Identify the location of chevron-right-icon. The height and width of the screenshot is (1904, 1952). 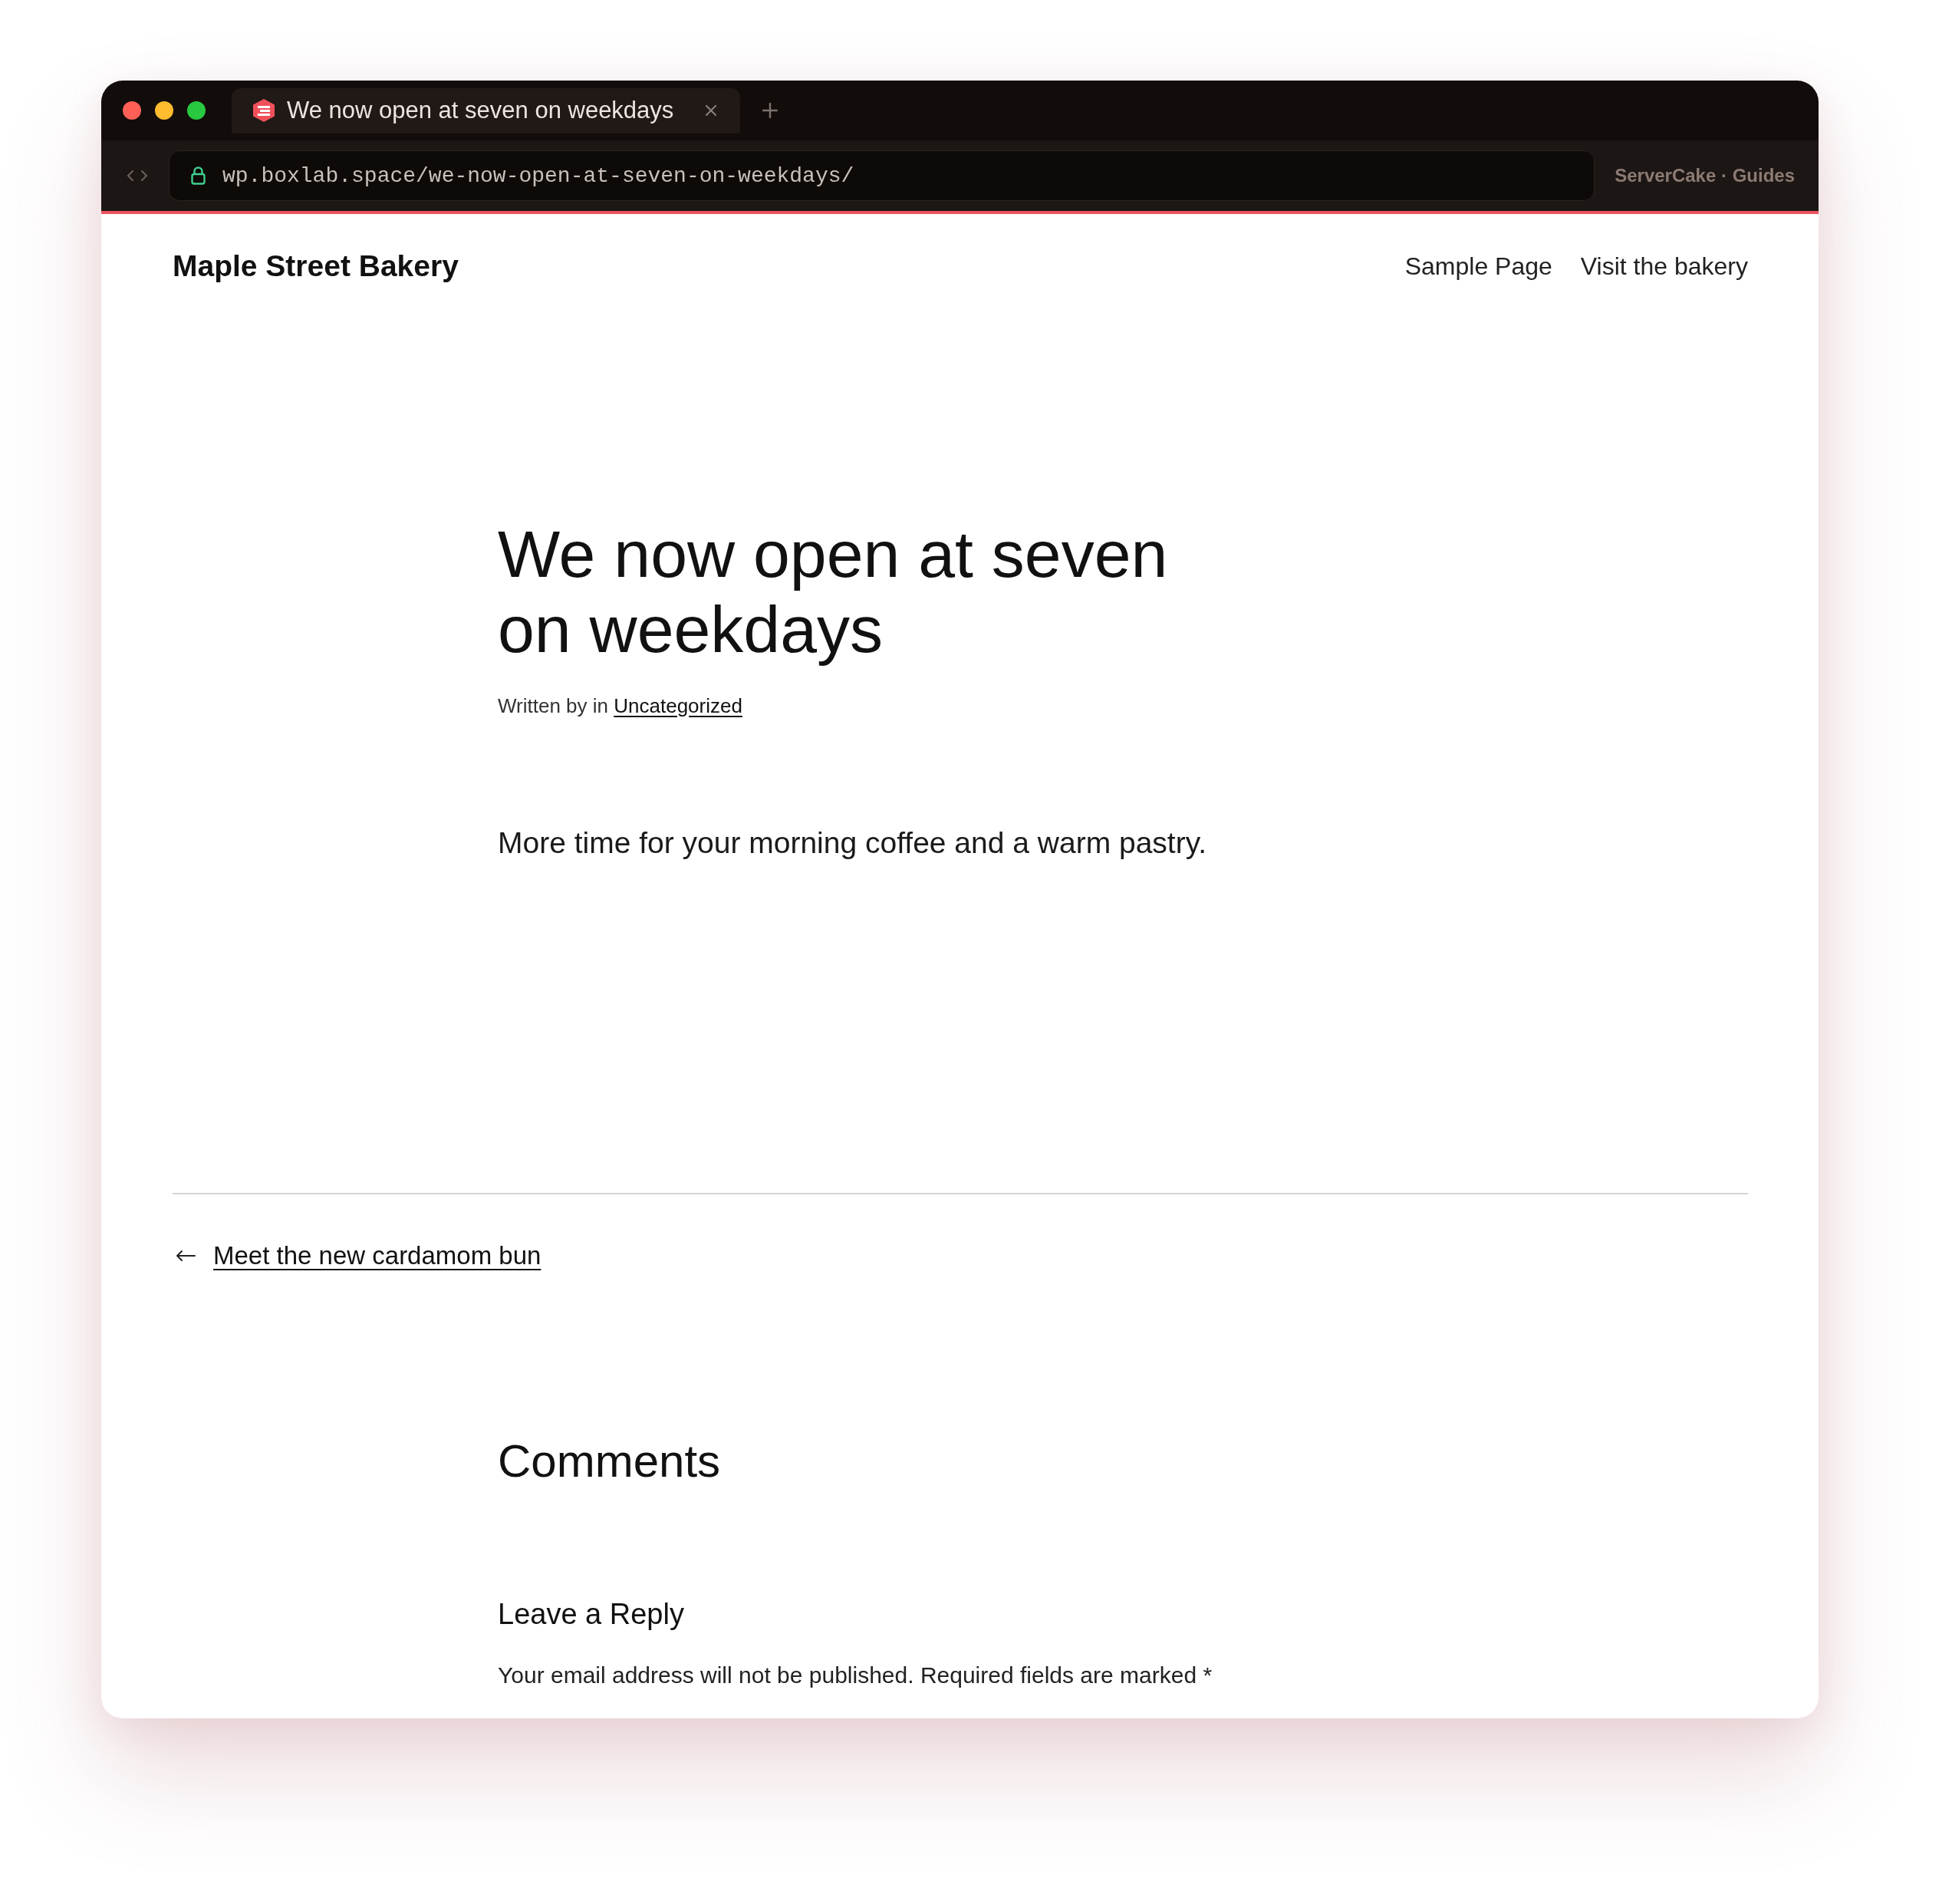
(144, 176).